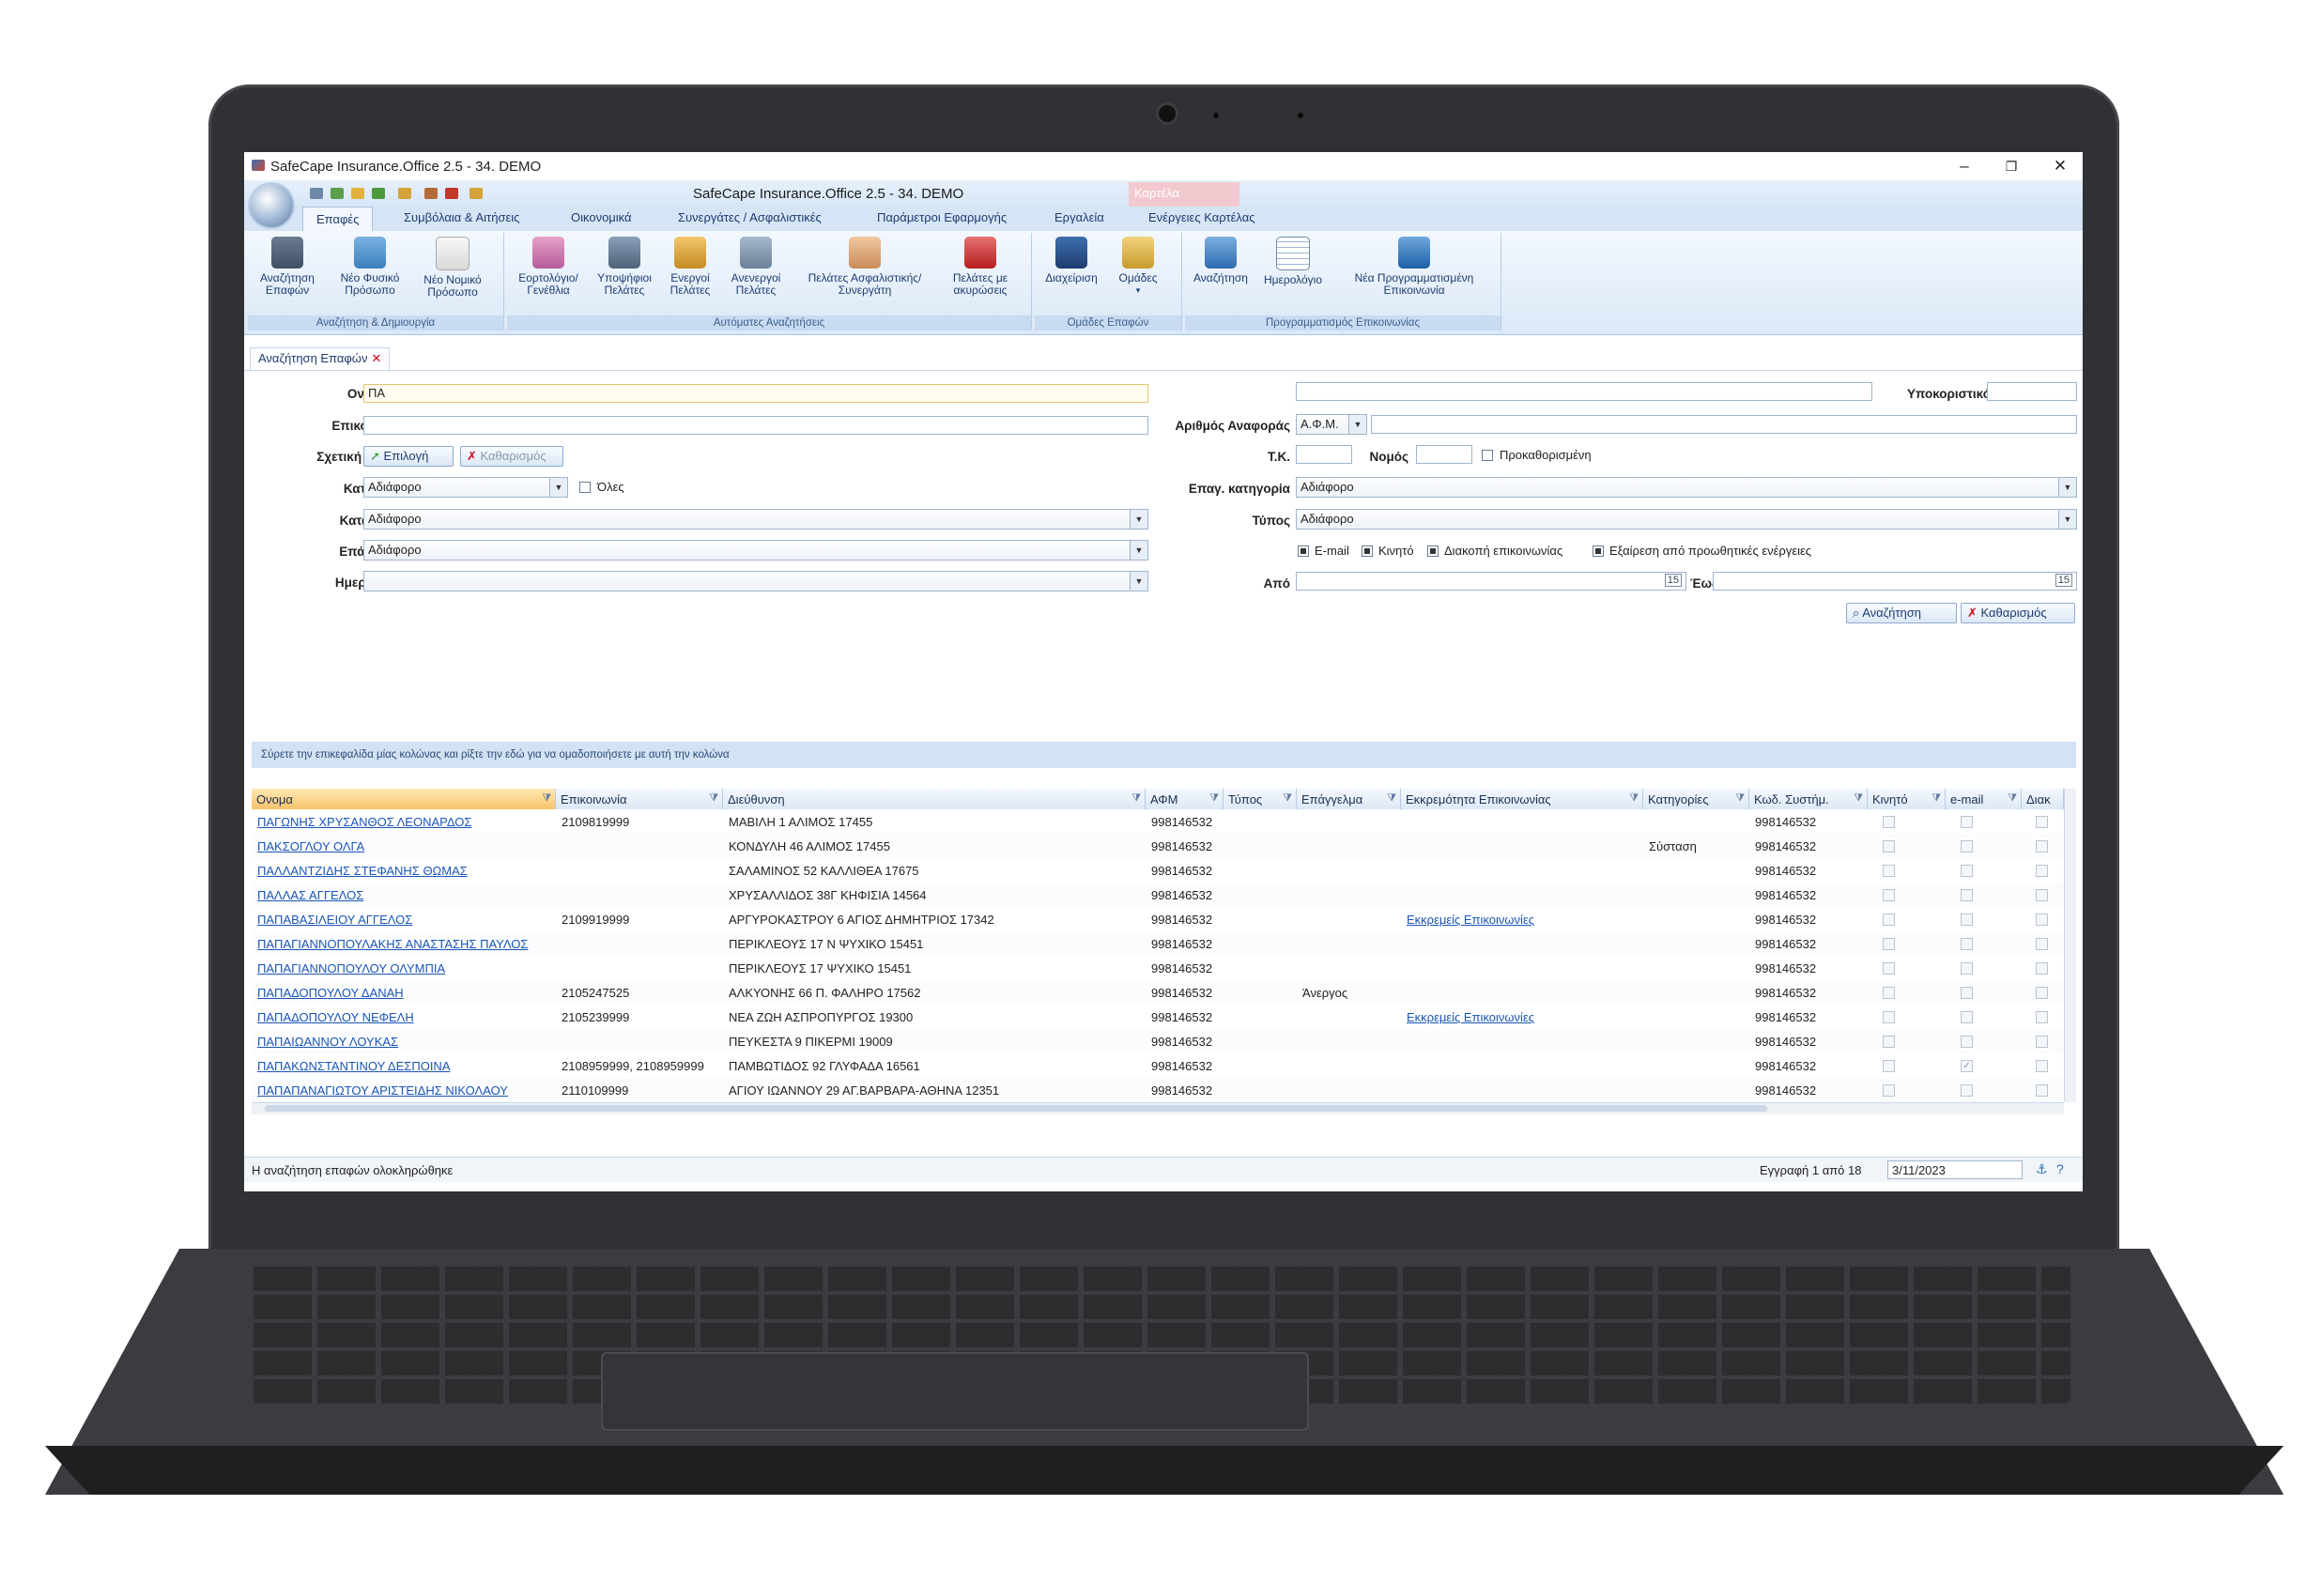 The height and width of the screenshot is (1582, 2324). Describe the element at coordinates (320, 358) in the screenshot. I see `doc-tab-contact-search: Αναζήτηση Επαφών ✕` at that location.